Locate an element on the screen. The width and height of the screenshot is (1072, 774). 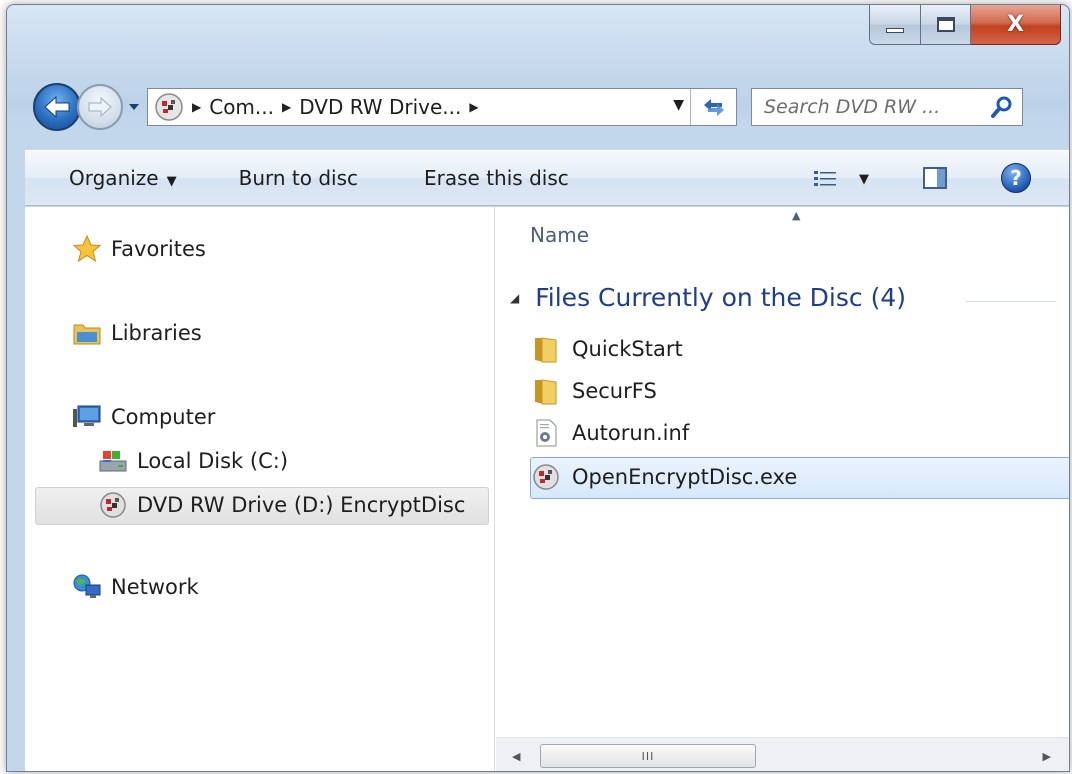
recent-pages-dropdown is located at coordinates (134, 107).